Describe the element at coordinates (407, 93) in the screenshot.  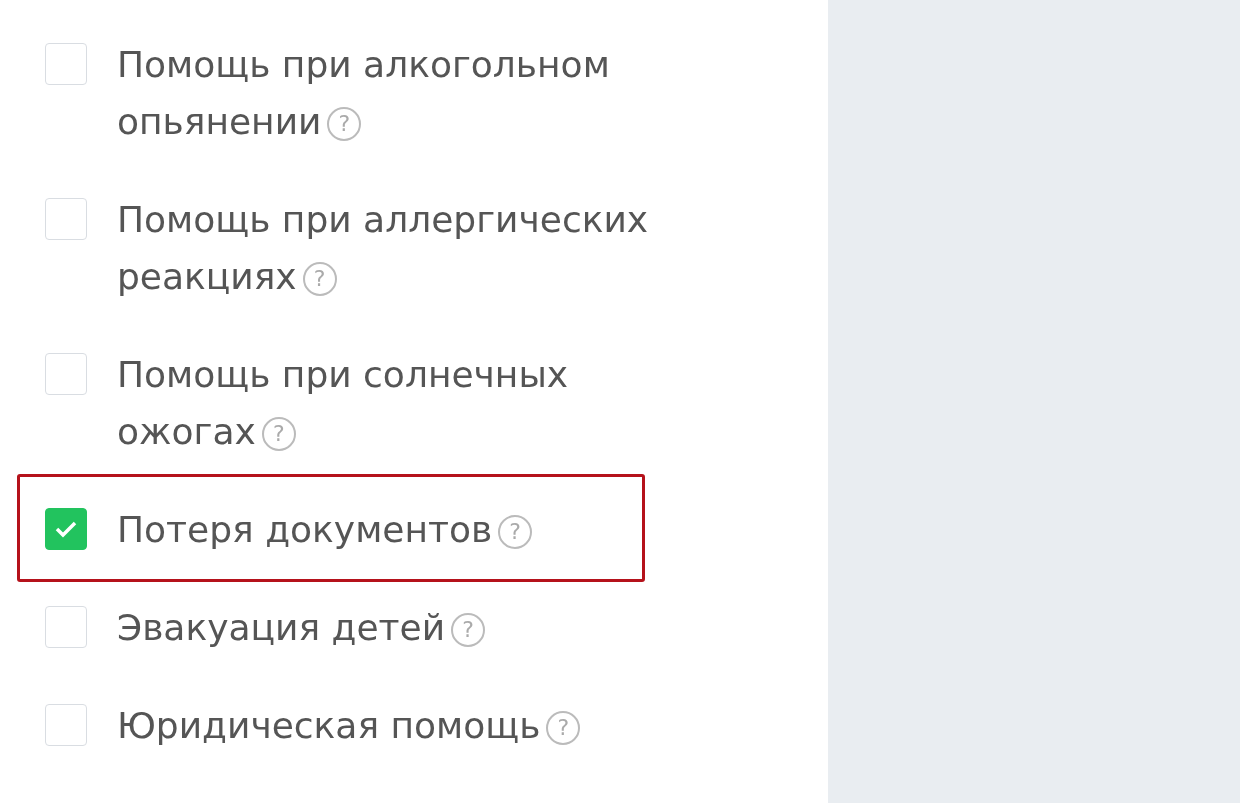
I see `option-label: Помощь при алкогольном опьянении ?` at that location.